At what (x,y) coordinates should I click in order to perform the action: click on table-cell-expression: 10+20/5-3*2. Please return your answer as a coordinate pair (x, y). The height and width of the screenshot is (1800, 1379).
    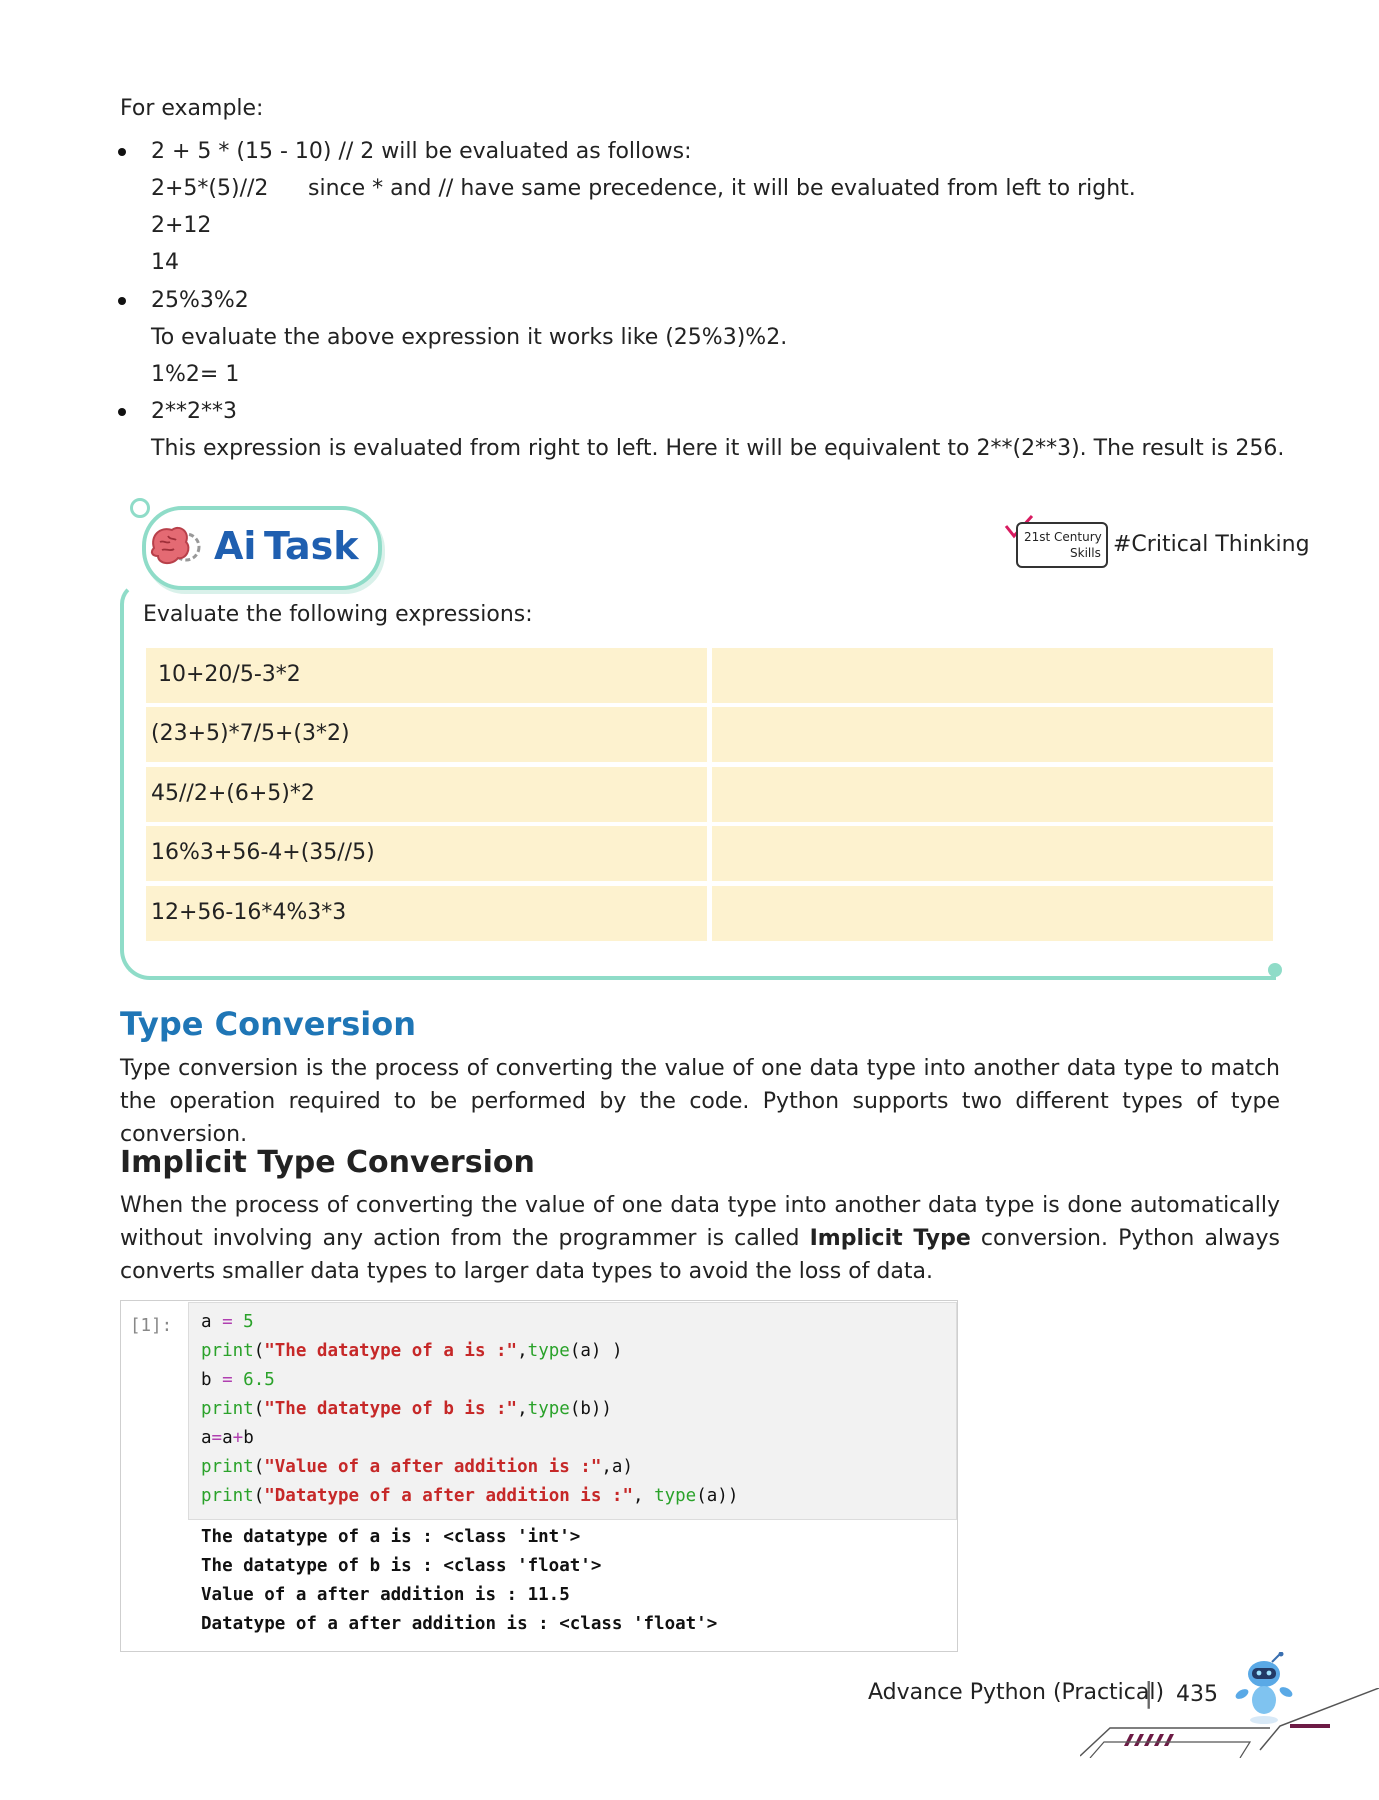
    Looking at the image, I should click on (426, 675).